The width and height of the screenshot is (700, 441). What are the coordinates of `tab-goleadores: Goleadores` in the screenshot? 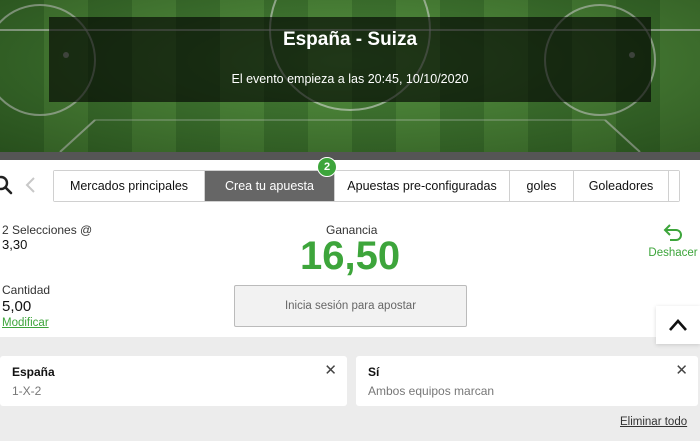 It's located at (621, 186).